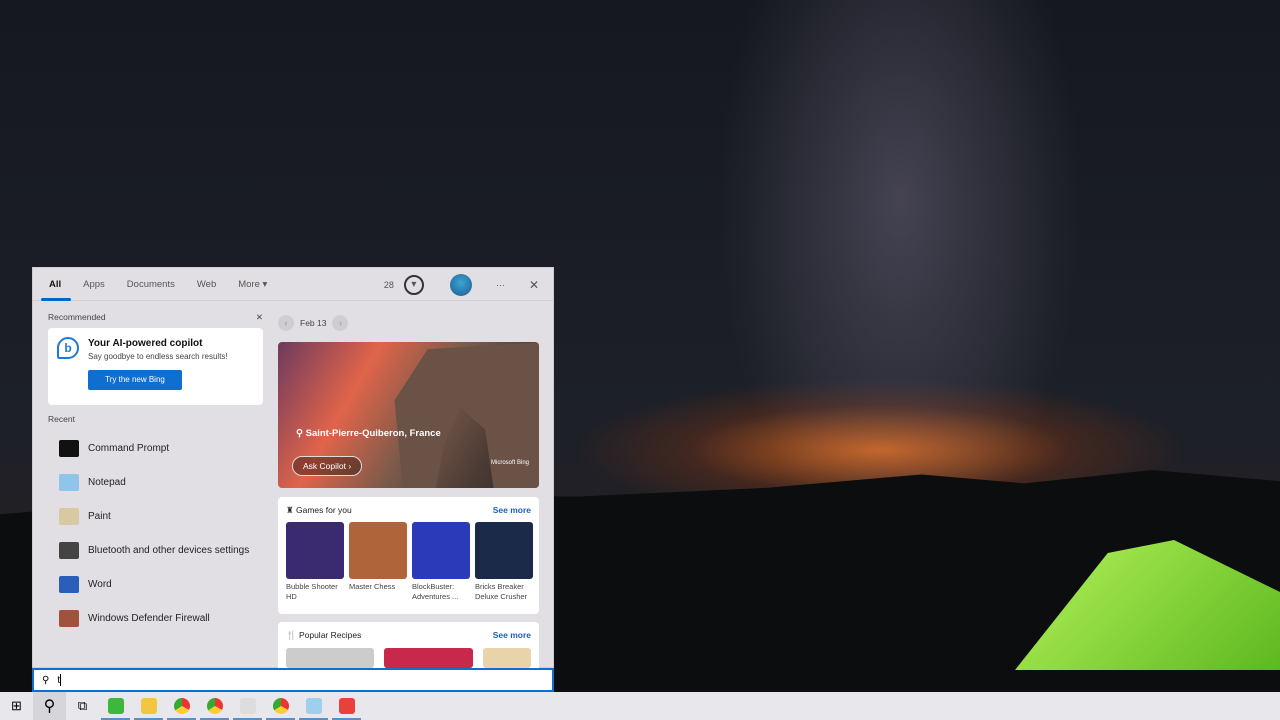 This screenshot has width=1280, height=720. What do you see at coordinates (77, 317) in the screenshot?
I see `recommended-heading: Recommended` at bounding box center [77, 317].